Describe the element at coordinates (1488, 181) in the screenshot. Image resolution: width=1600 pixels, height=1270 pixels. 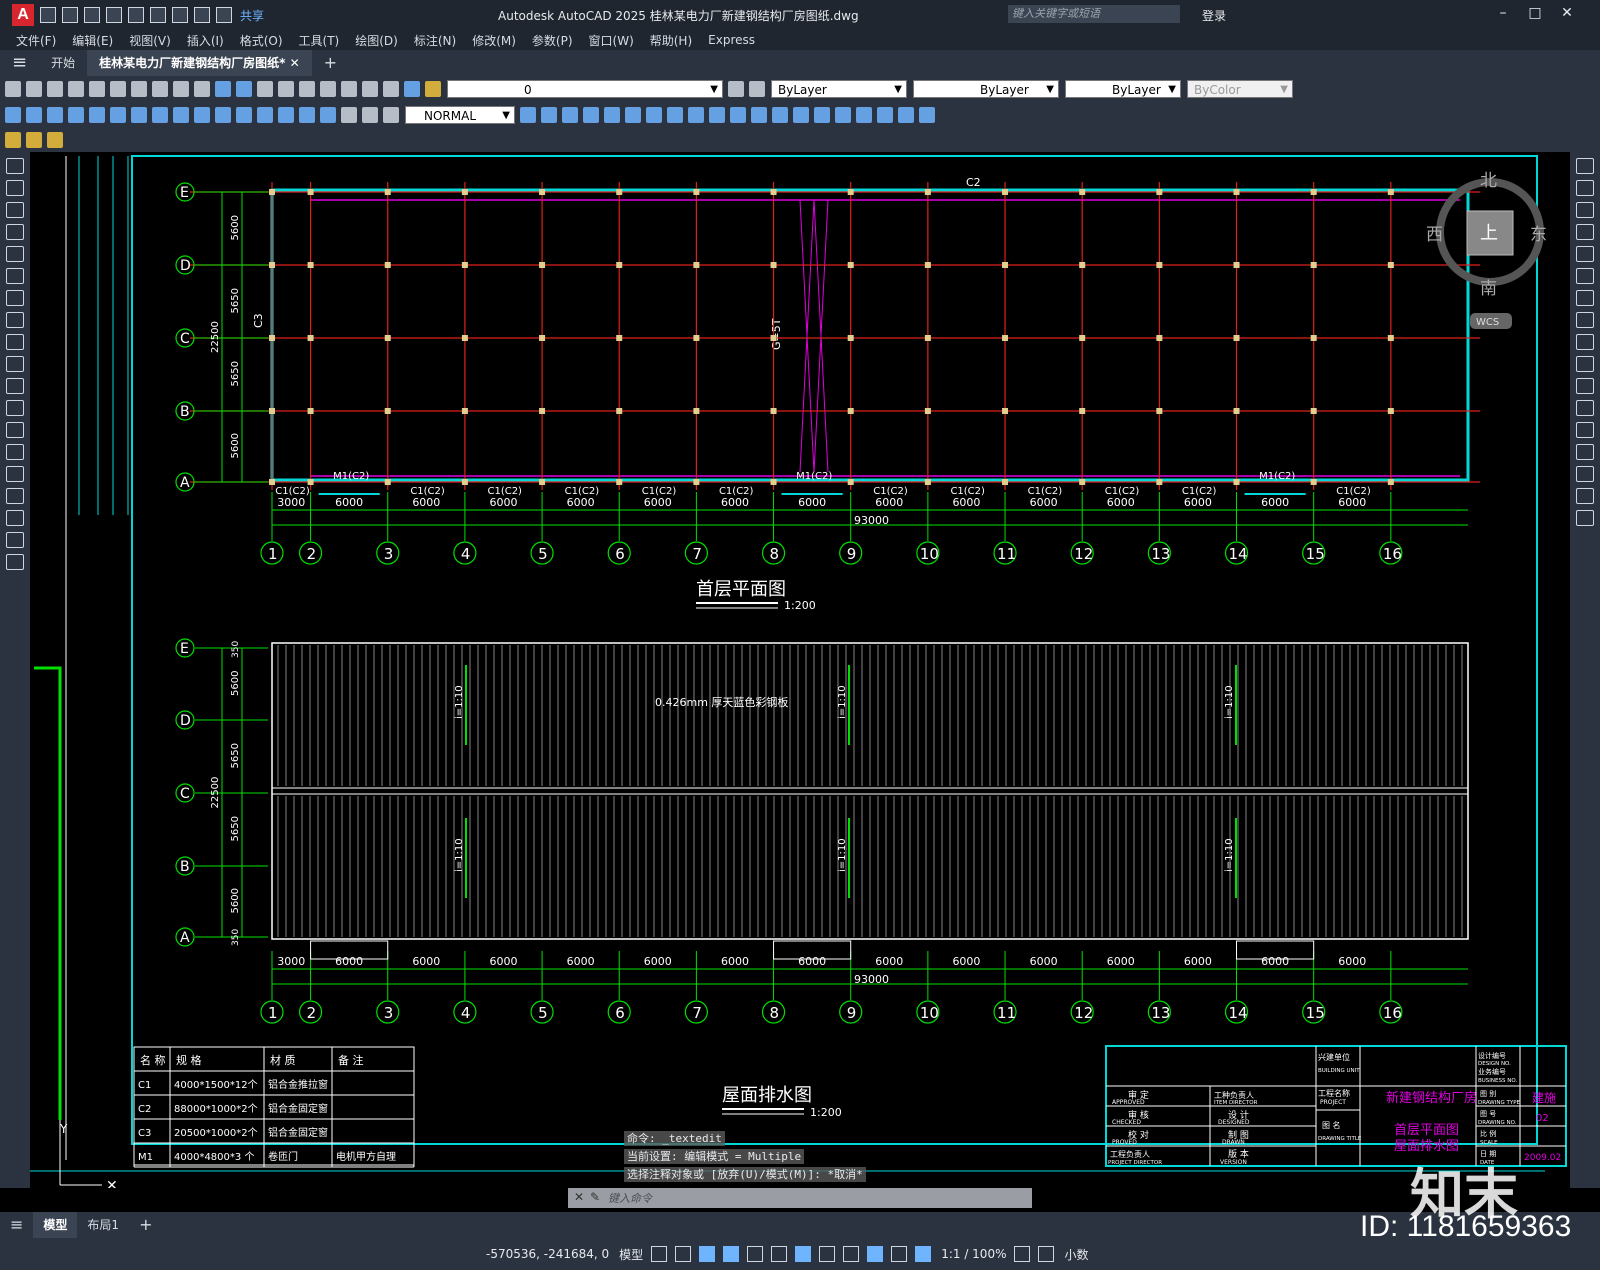
I see `viewcube-north: 北` at that location.